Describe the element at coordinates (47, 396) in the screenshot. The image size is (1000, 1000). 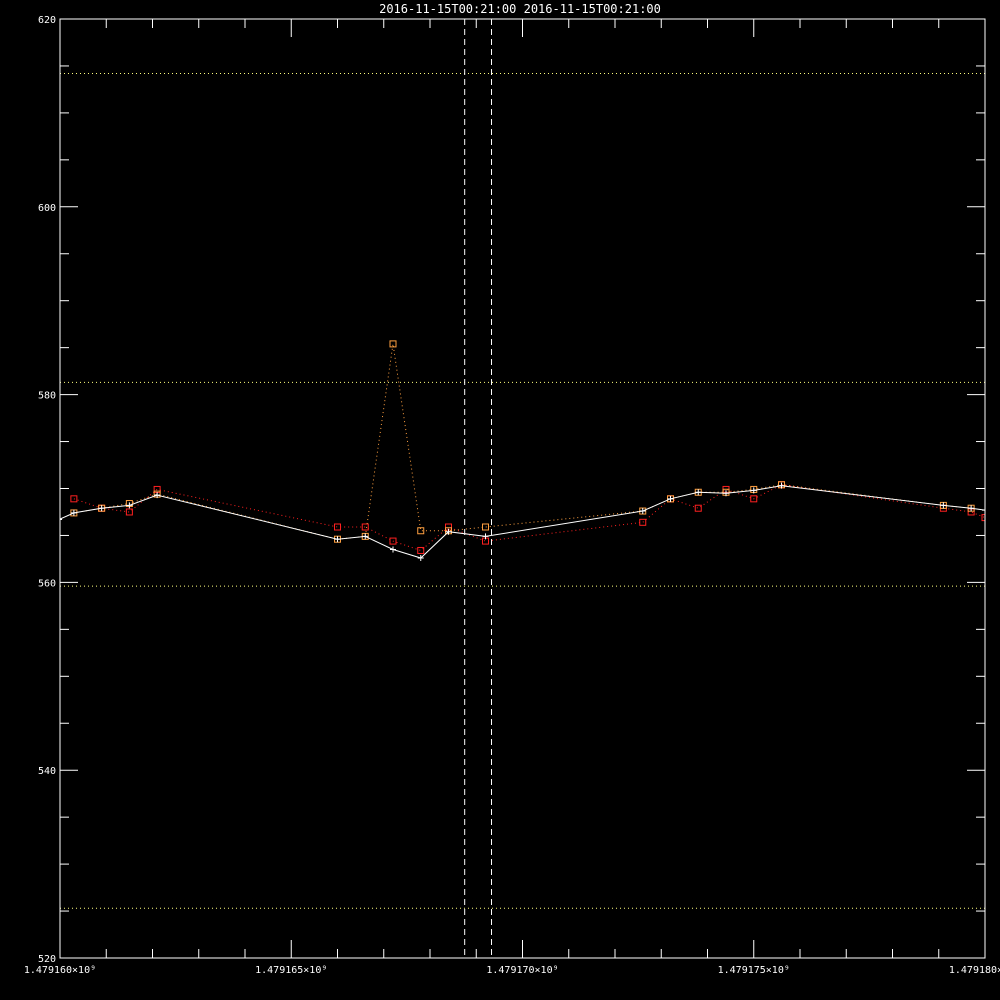
I see `y-tick-label: 580` at that location.